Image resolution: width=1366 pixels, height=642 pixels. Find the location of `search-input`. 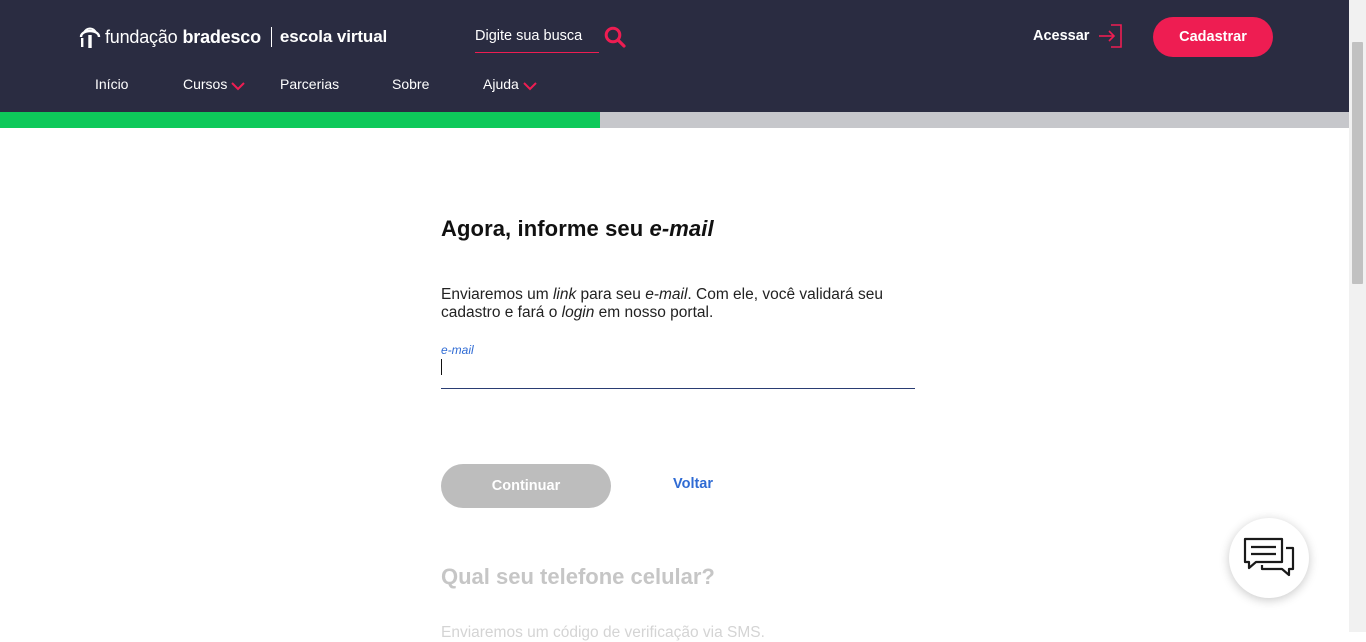

search-input is located at coordinates (537, 36).